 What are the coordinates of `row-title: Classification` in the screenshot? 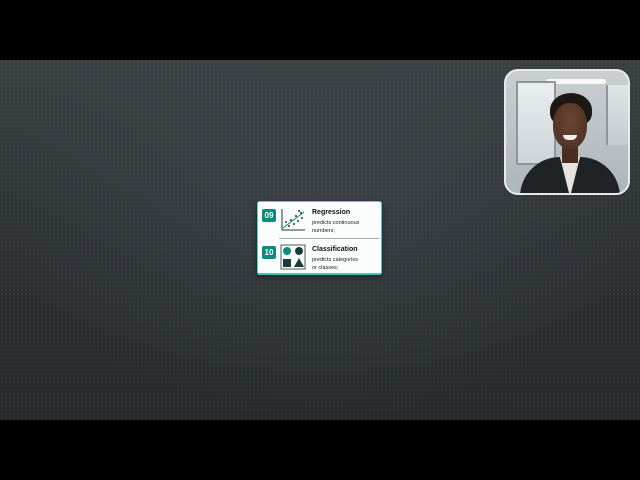 It's located at (335, 249).